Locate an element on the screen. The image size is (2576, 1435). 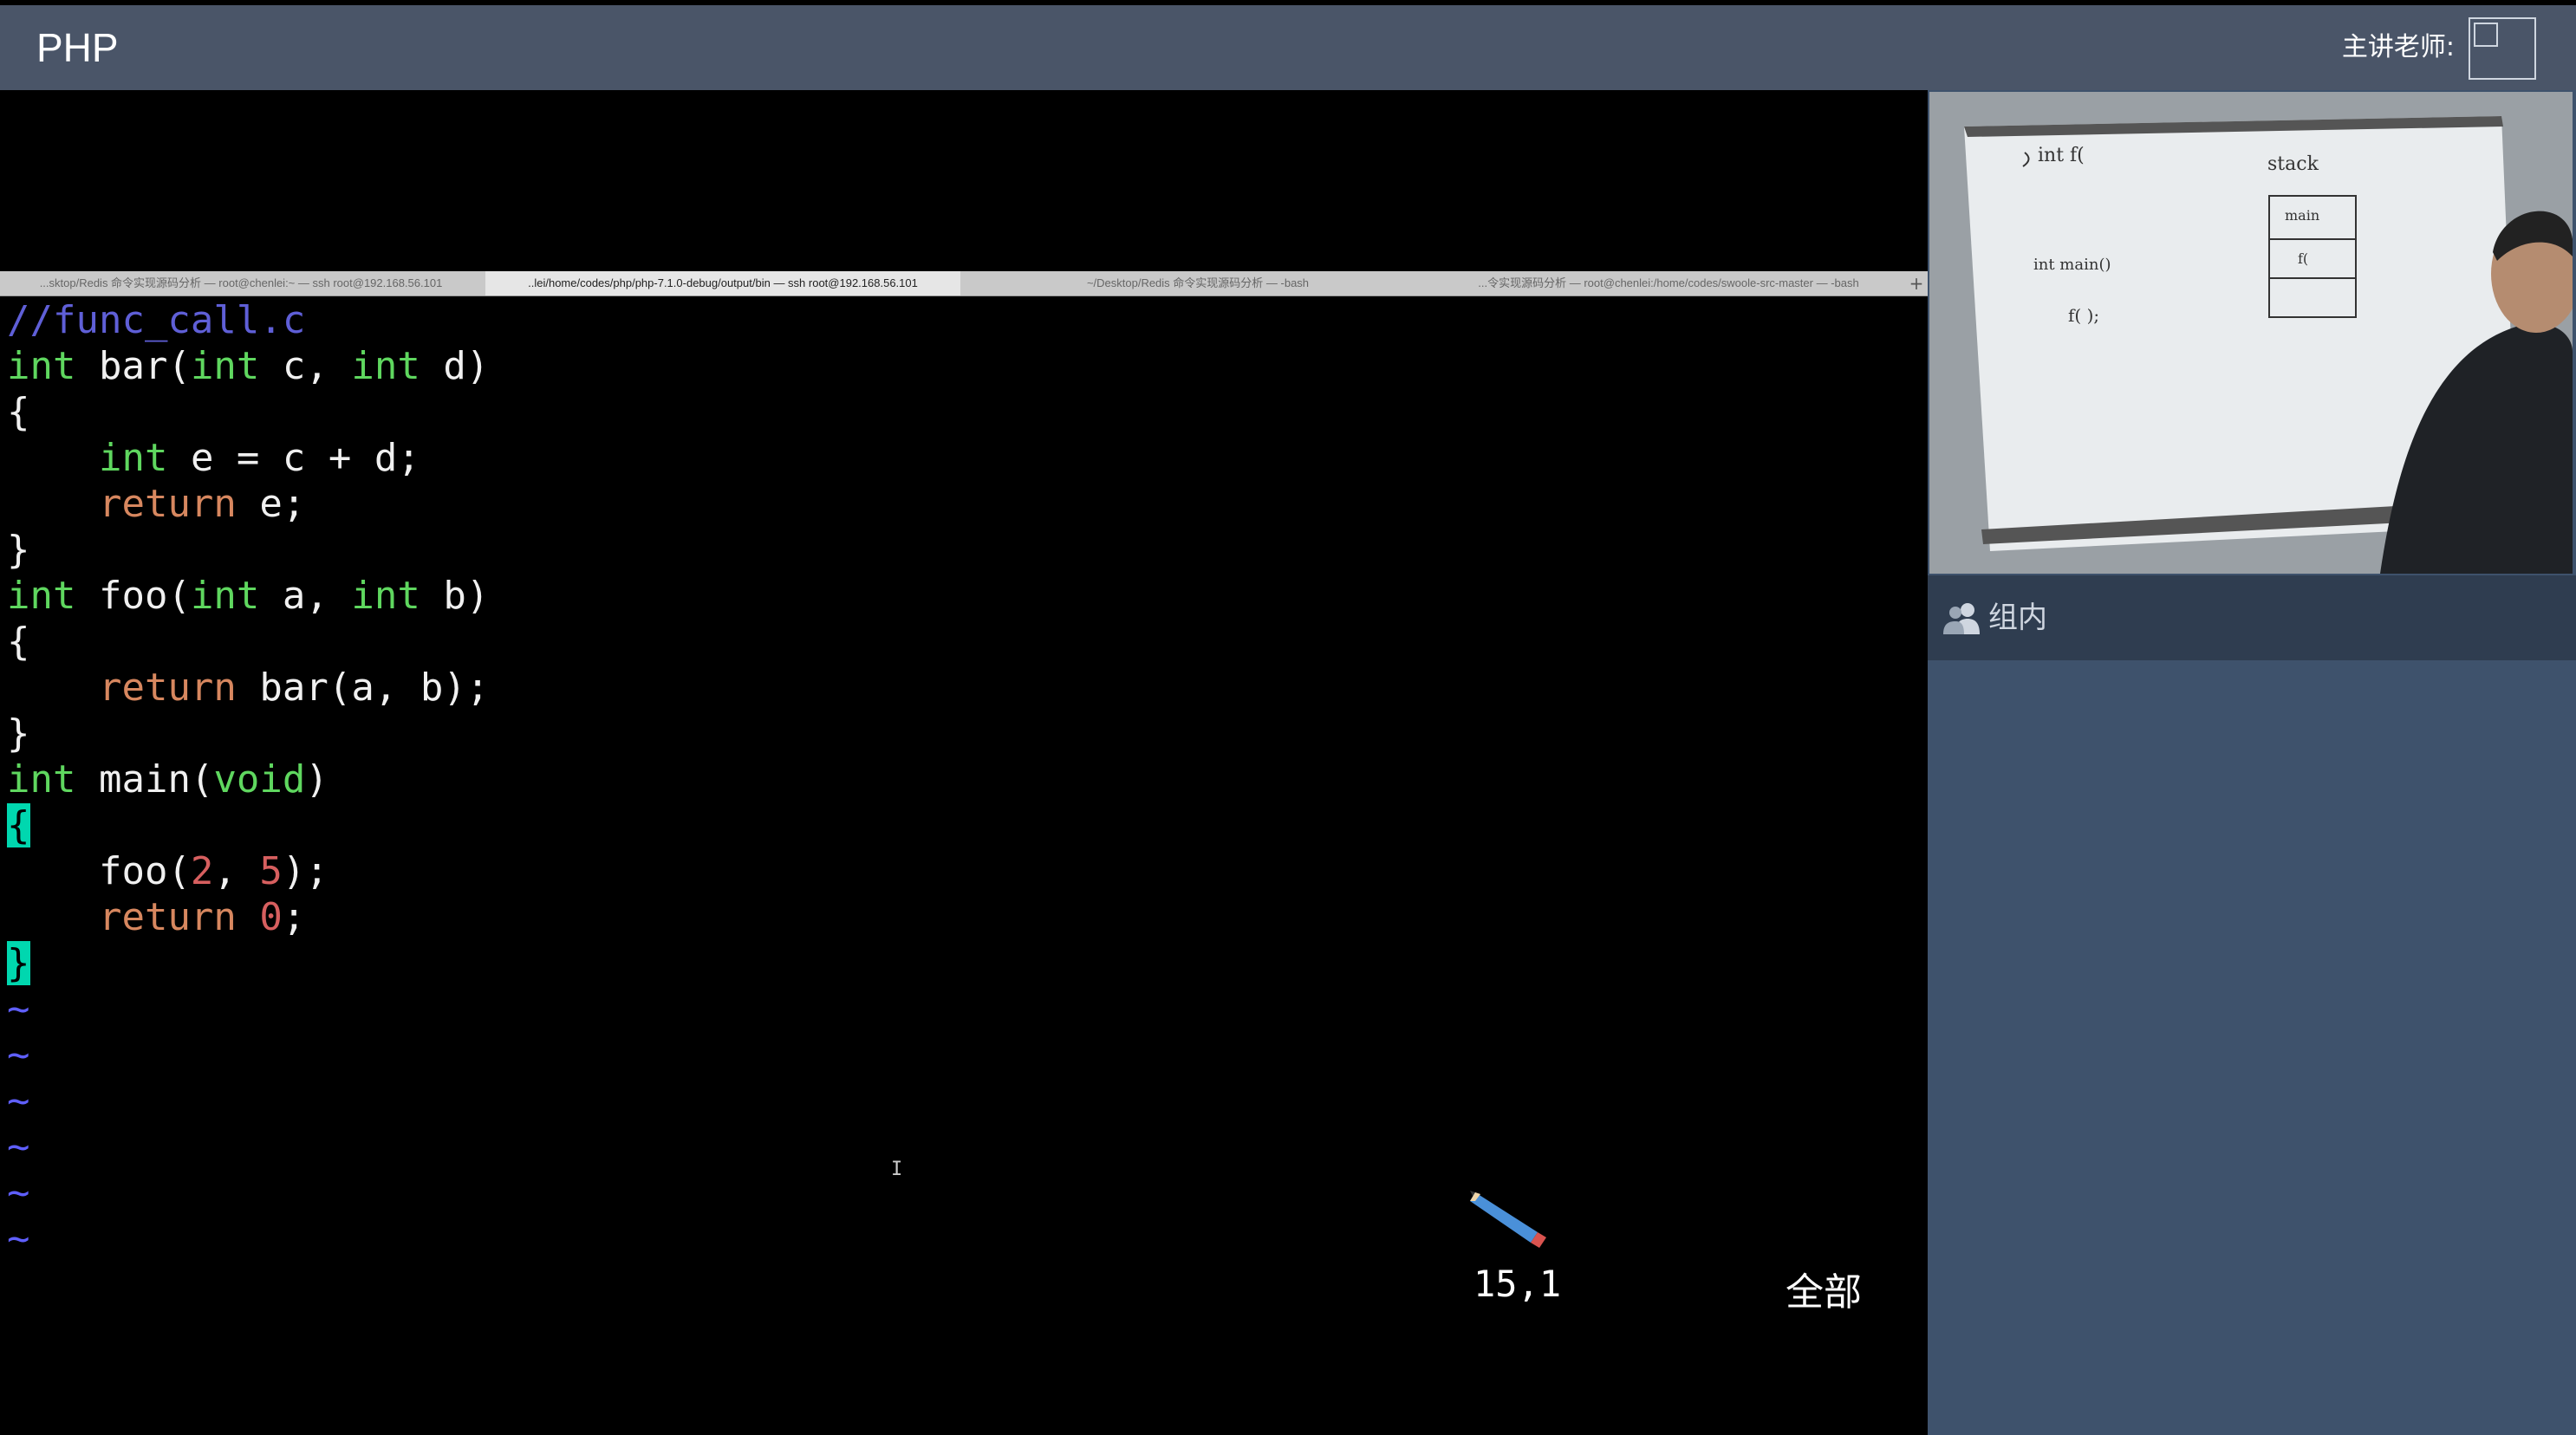
bracket-match-highlight: { is located at coordinates (18, 825).